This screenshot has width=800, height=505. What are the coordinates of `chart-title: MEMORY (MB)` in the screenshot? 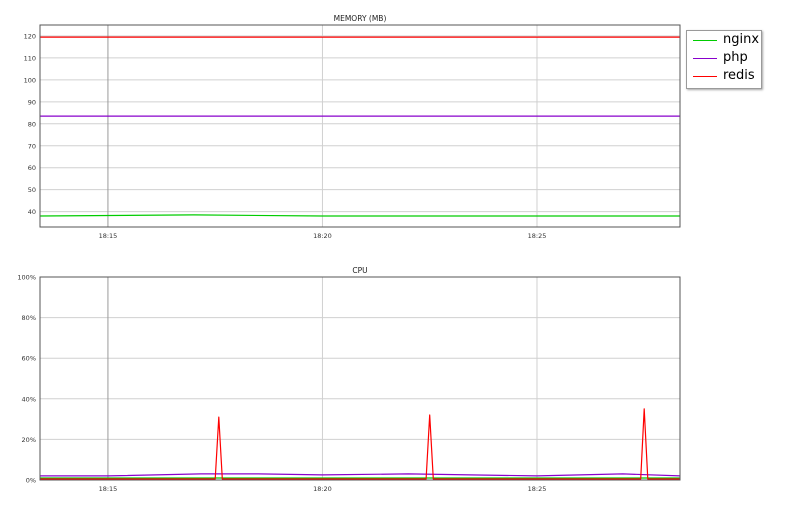 It's located at (360, 18).